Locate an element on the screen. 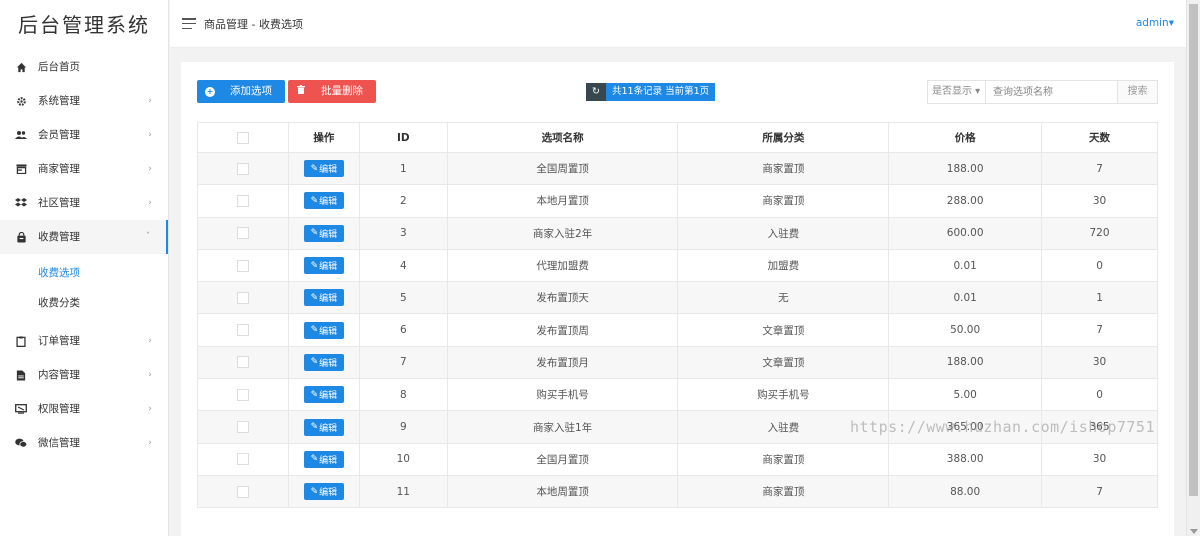  search-input is located at coordinates (1051, 92).